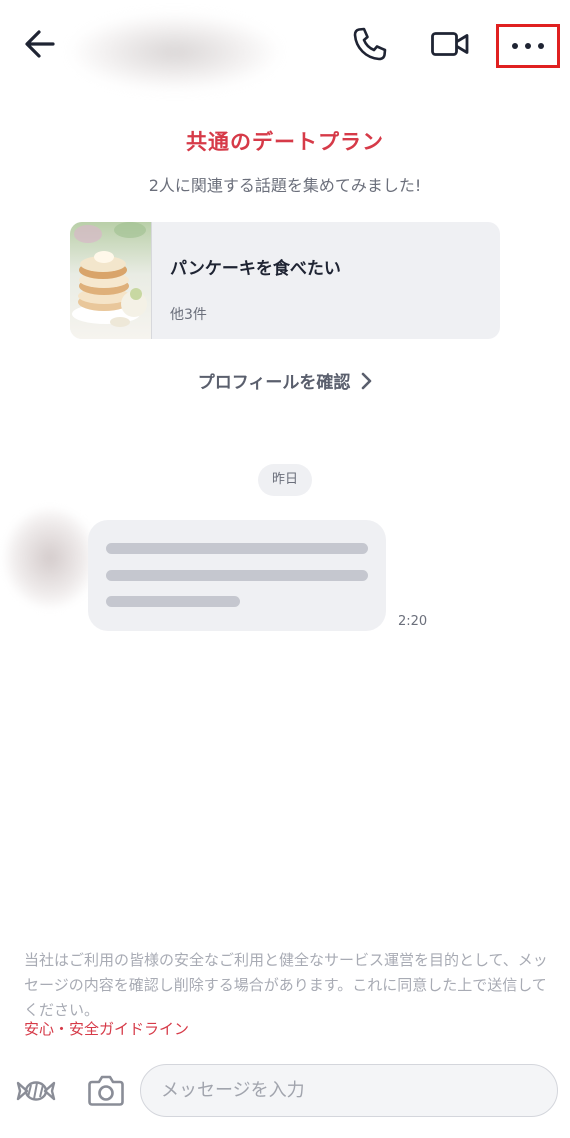 The width and height of the screenshot is (570, 1138). I want to click on view-profile-link: プロフィールを確認, so click(285, 381).